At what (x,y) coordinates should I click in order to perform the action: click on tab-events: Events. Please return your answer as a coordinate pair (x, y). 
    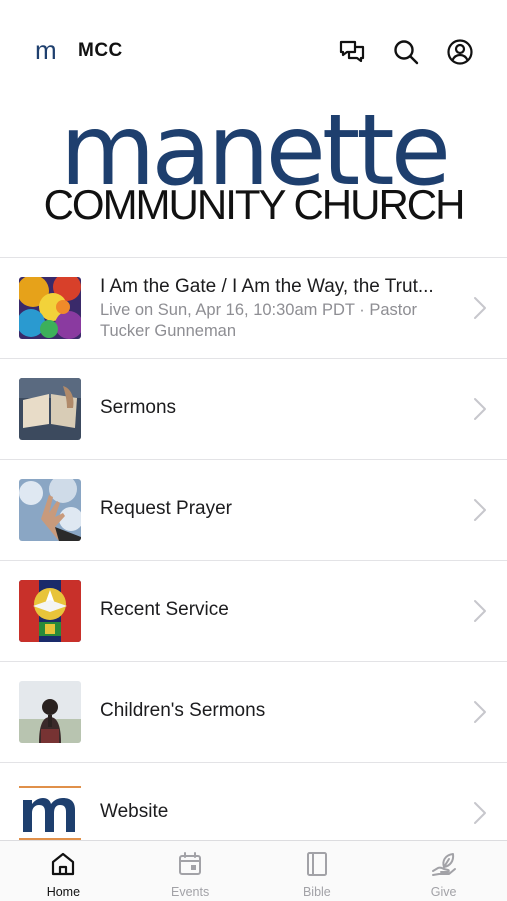
    Looking at the image, I should click on (190, 871).